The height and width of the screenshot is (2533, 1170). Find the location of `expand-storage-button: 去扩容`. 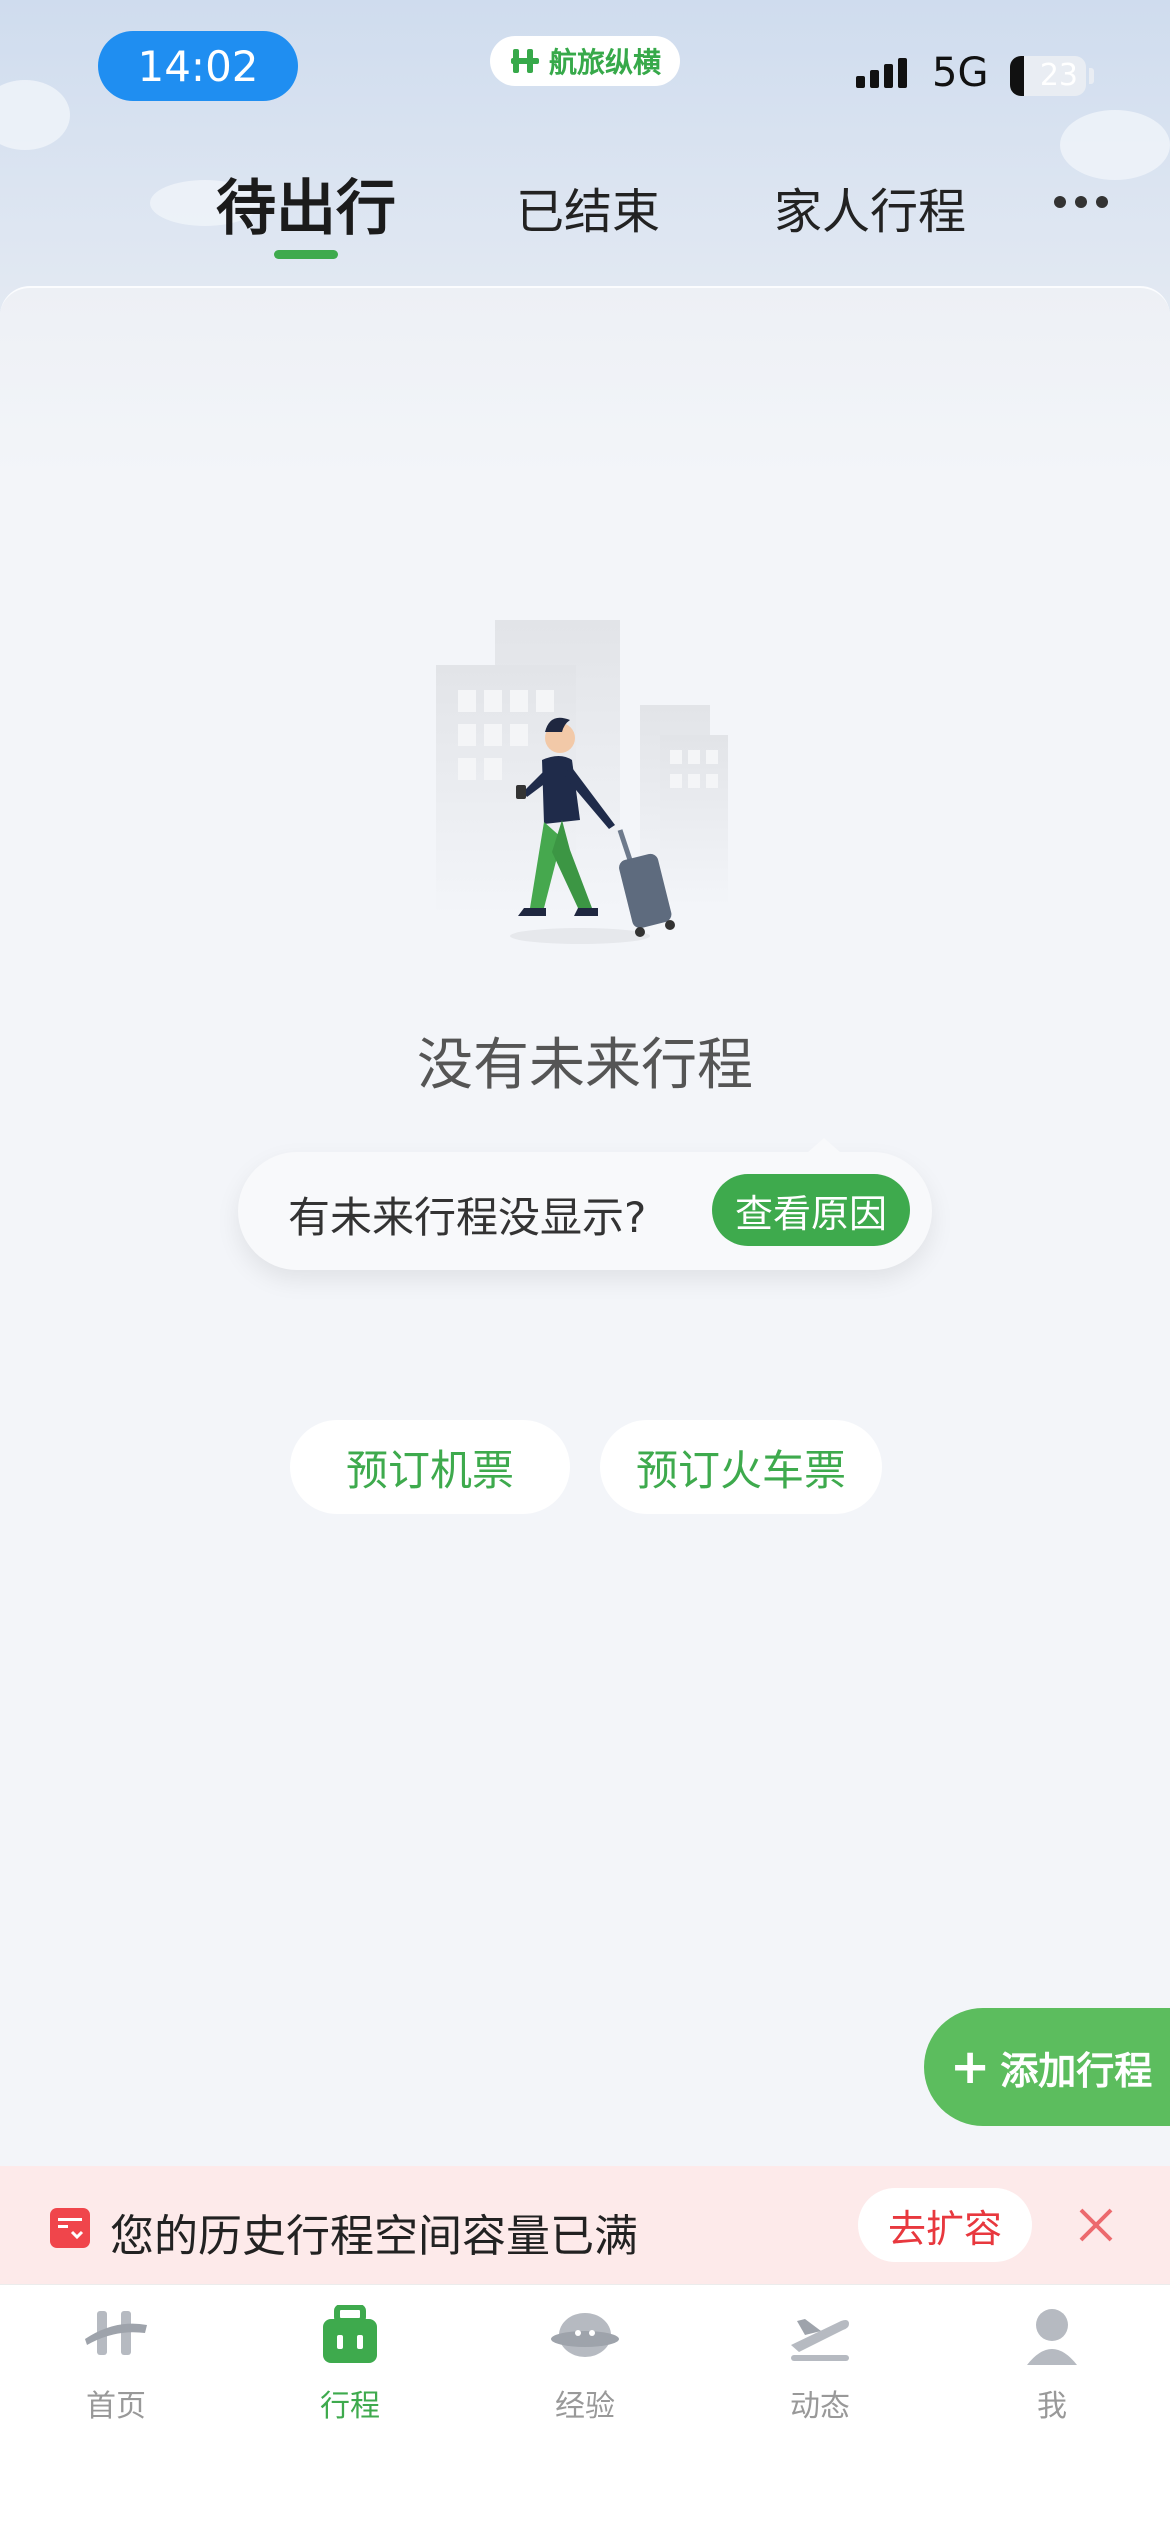

expand-storage-button: 去扩容 is located at coordinates (945, 2225).